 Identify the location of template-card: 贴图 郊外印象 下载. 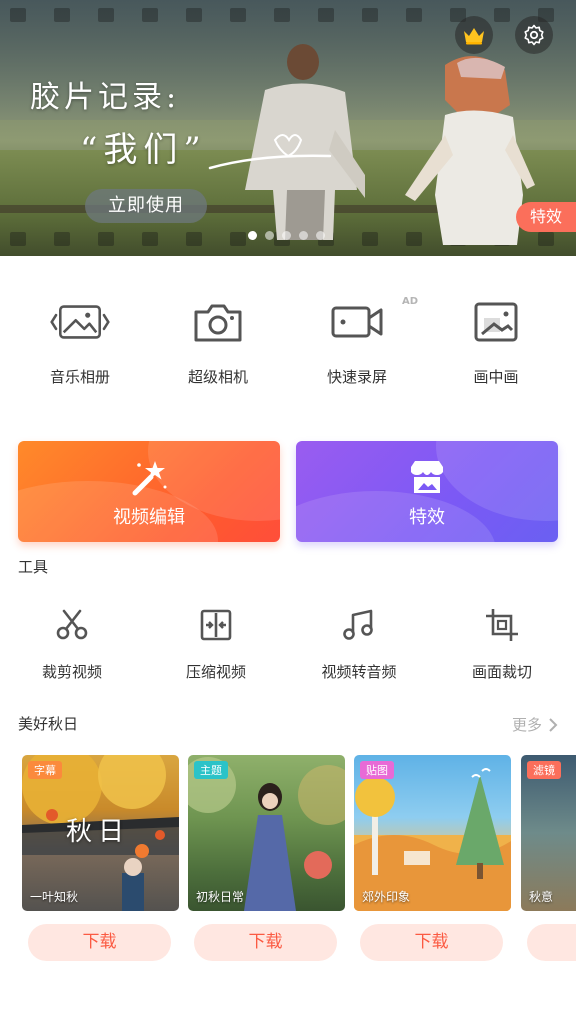
(432, 858).